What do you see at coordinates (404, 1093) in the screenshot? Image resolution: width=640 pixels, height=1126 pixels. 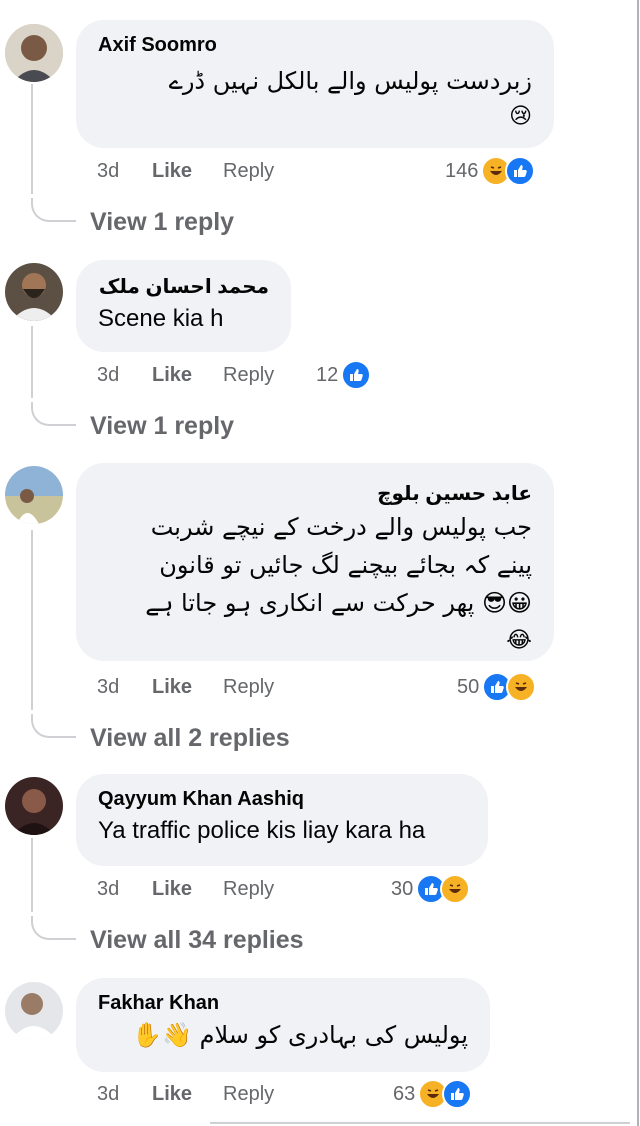 I see `reaction-count: 63` at bounding box center [404, 1093].